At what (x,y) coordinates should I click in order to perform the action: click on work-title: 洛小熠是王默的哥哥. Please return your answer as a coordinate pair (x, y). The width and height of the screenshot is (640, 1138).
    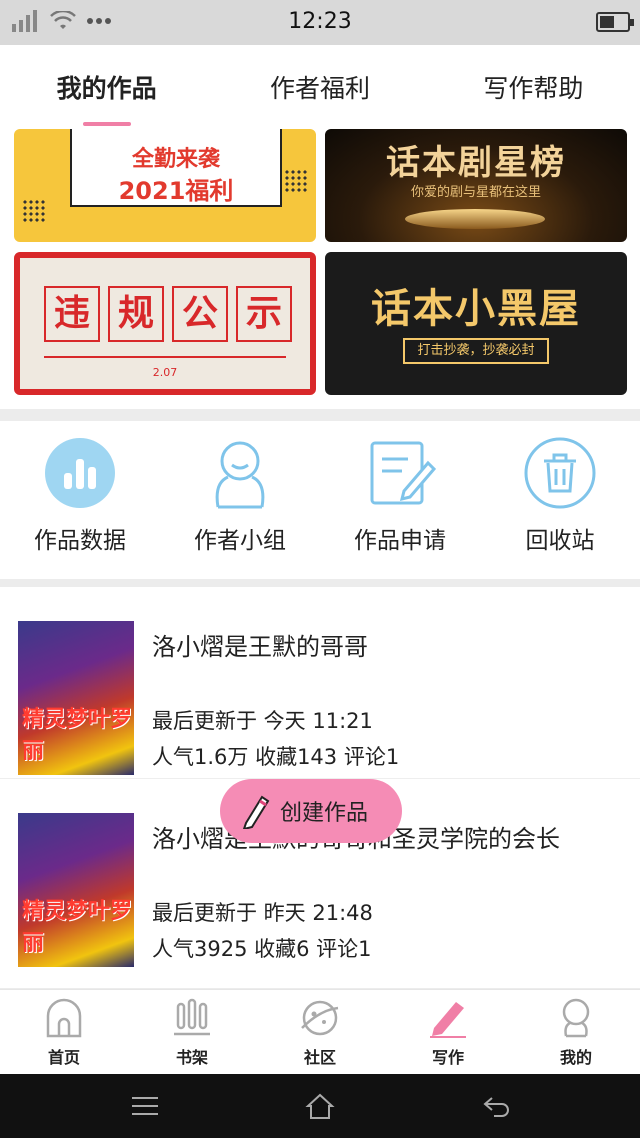
    Looking at the image, I should click on (260, 647).